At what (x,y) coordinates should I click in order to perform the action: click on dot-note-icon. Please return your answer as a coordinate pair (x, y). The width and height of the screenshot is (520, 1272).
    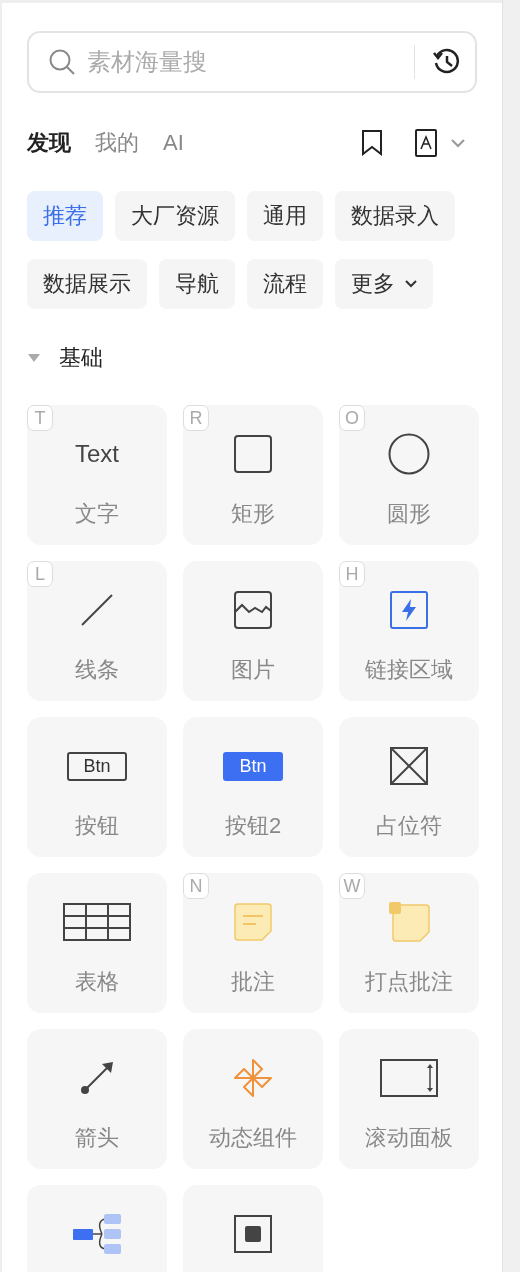
    Looking at the image, I should click on (409, 922).